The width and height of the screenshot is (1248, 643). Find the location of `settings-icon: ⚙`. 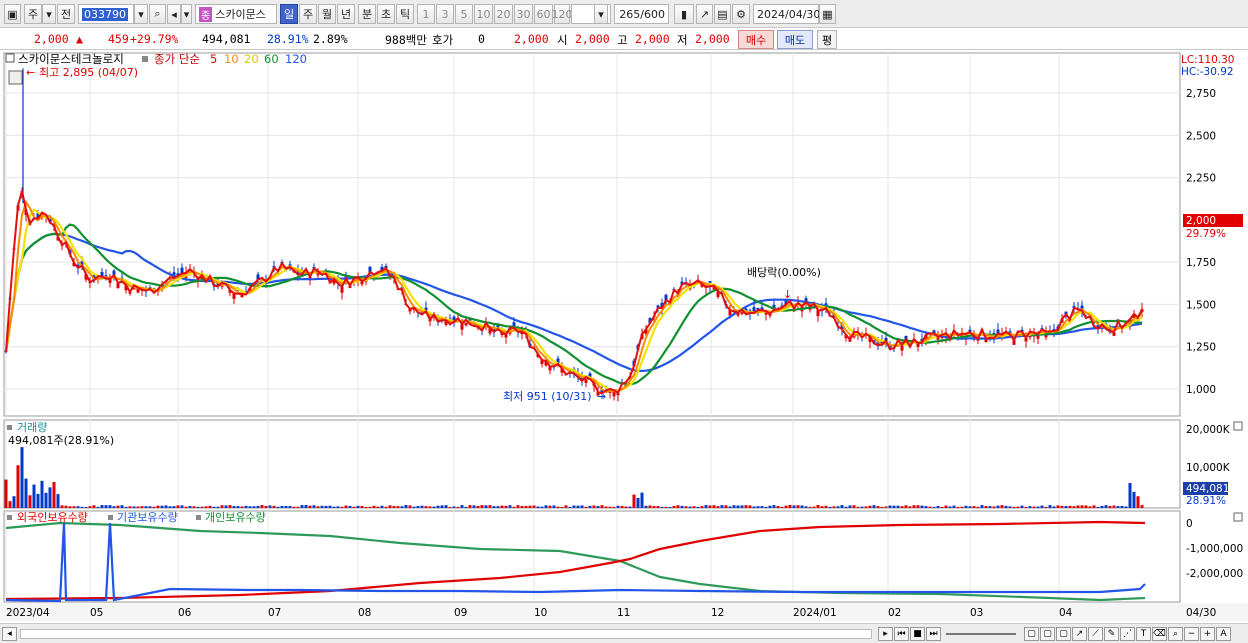

settings-icon: ⚙ is located at coordinates (741, 14).